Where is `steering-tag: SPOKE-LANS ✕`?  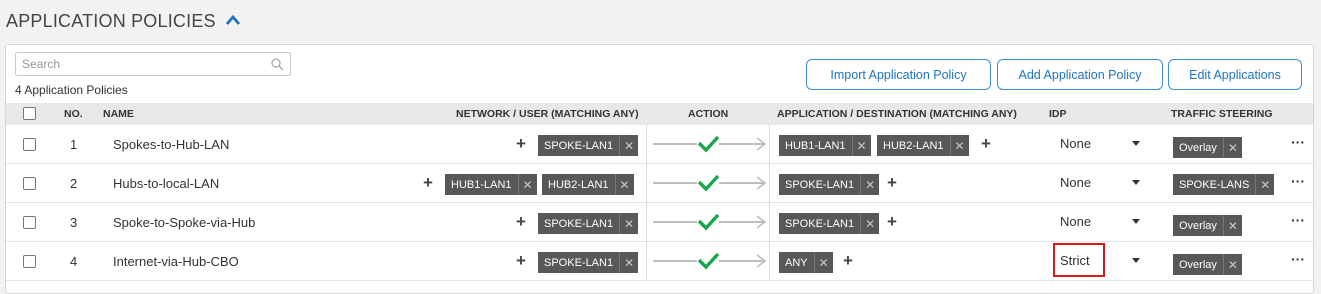 steering-tag: SPOKE-LANS ✕ is located at coordinates (1224, 184).